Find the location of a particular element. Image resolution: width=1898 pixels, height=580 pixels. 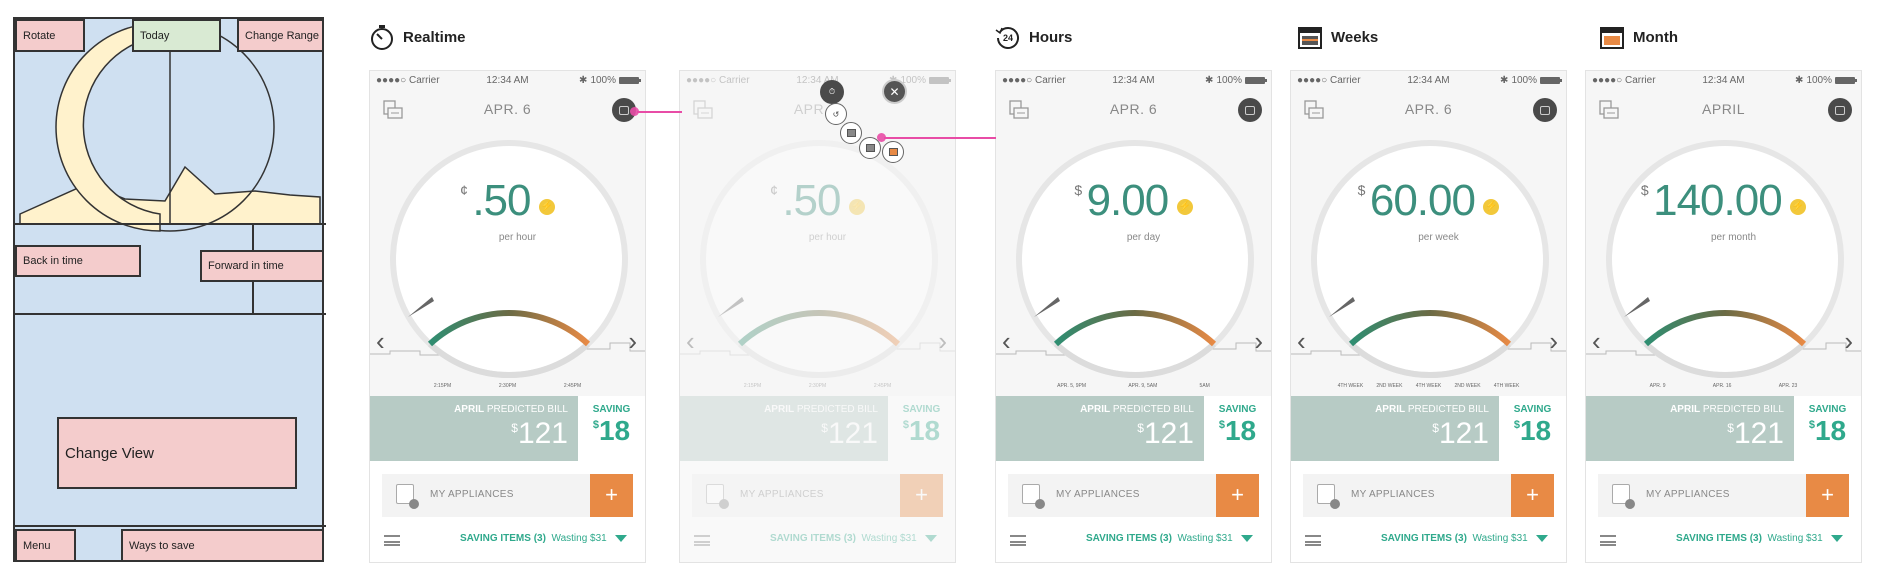

calendar-icon is located at coordinates (851, 133).